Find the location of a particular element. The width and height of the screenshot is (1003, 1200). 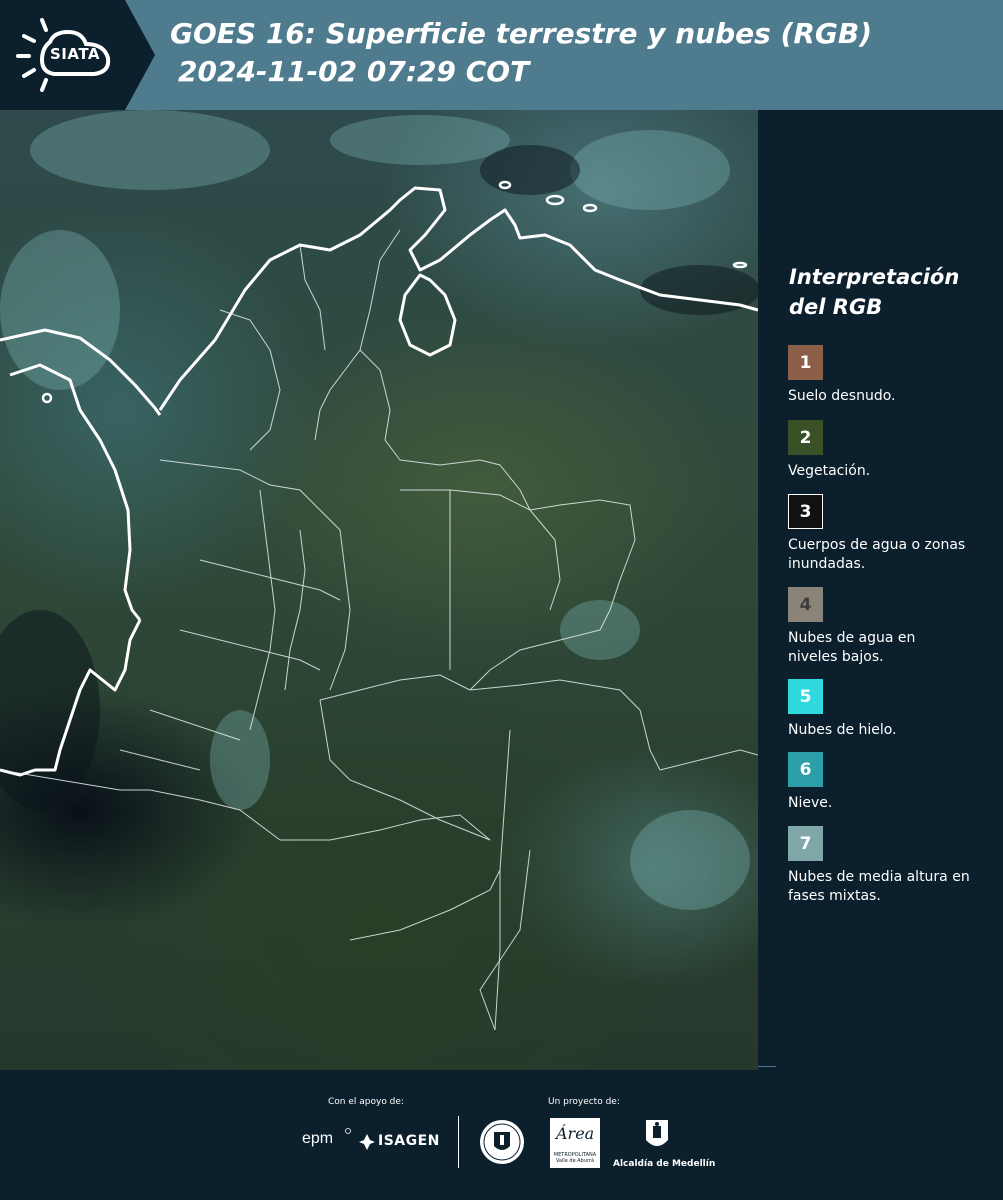

alcaldia-shield-icon is located at coordinates (657, 1133).